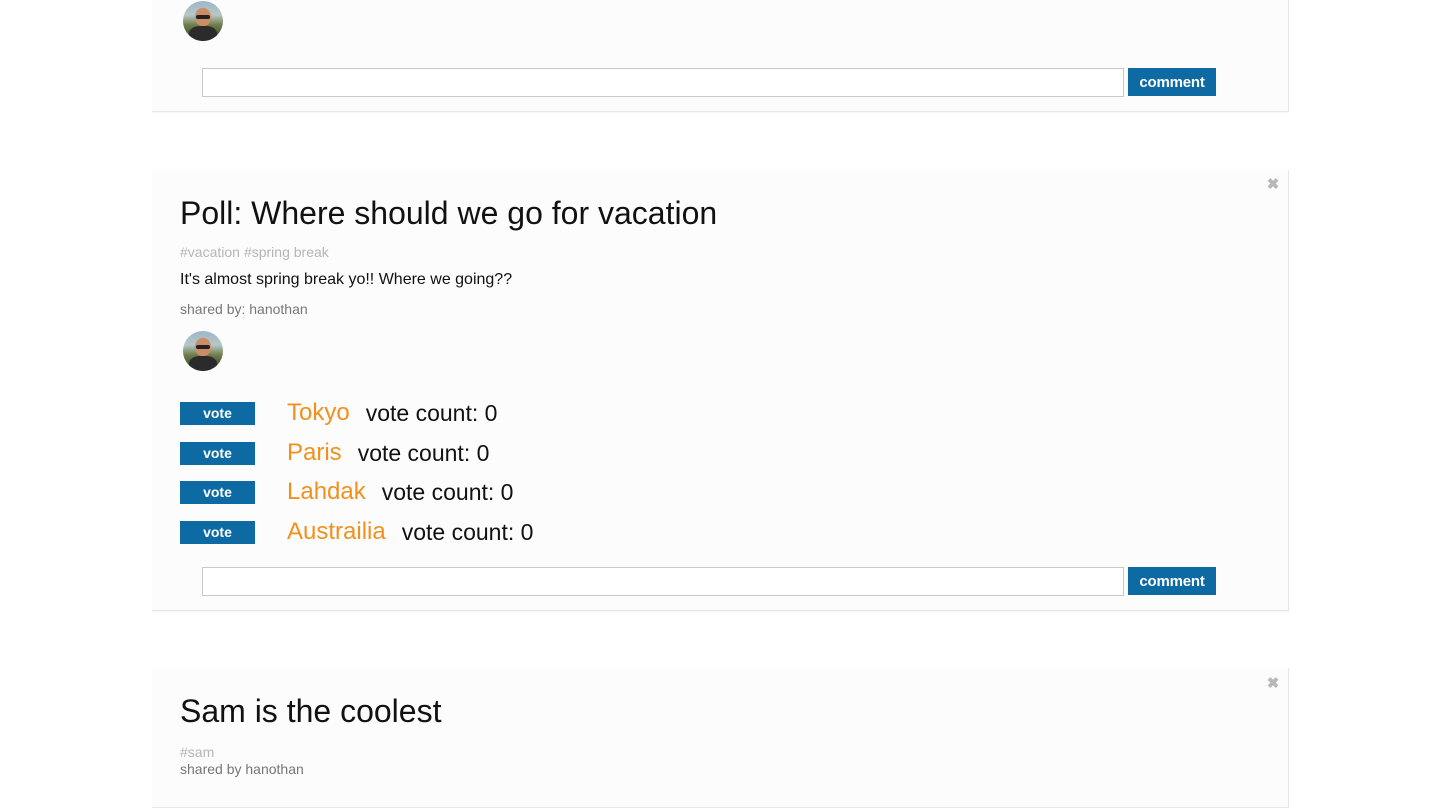  I want to click on tag: #vacation, so click(210, 252).